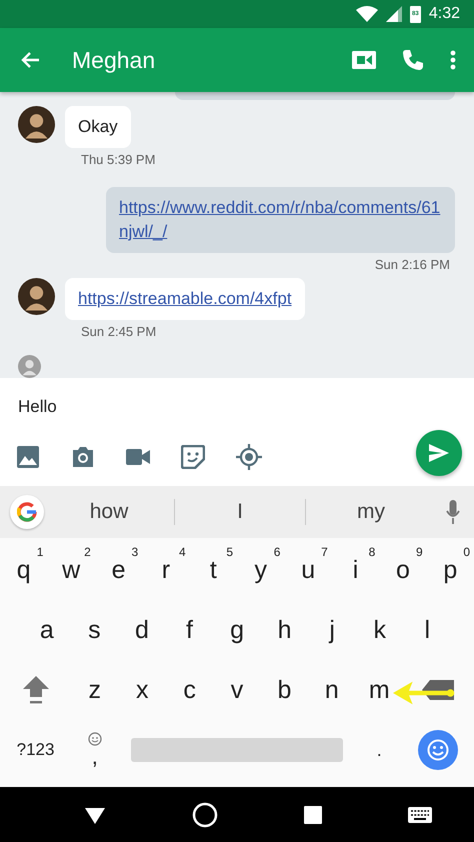 The height and width of the screenshot is (842, 474). What do you see at coordinates (30, 60) in the screenshot?
I see `back-arrow-icon` at bounding box center [30, 60].